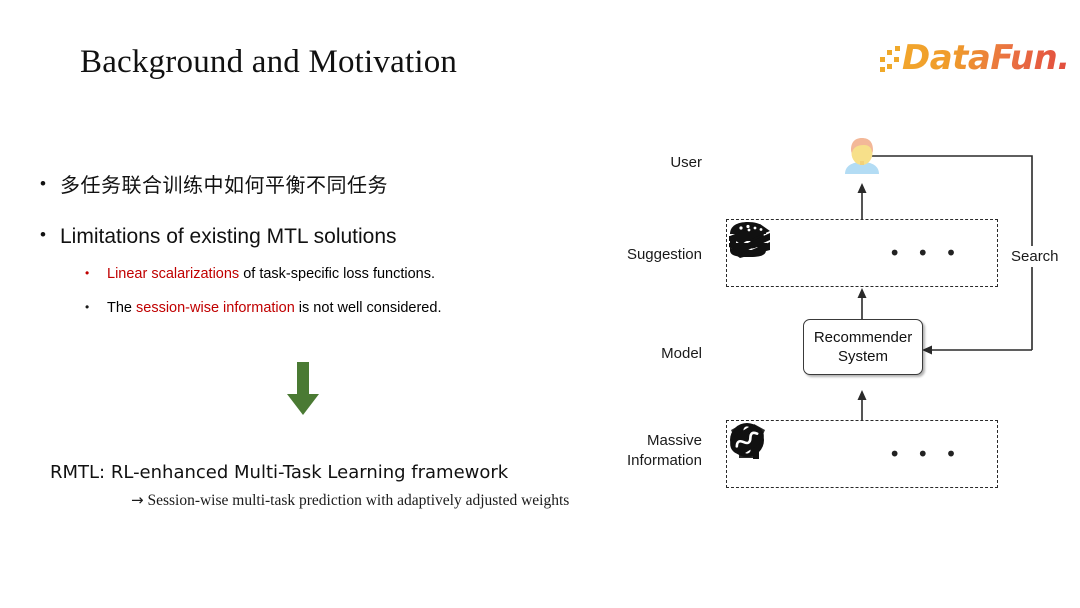 This screenshot has height=608, width=1080. Describe the element at coordinates (862, 356) in the screenshot. I see `recommender-system-line2: System` at that location.